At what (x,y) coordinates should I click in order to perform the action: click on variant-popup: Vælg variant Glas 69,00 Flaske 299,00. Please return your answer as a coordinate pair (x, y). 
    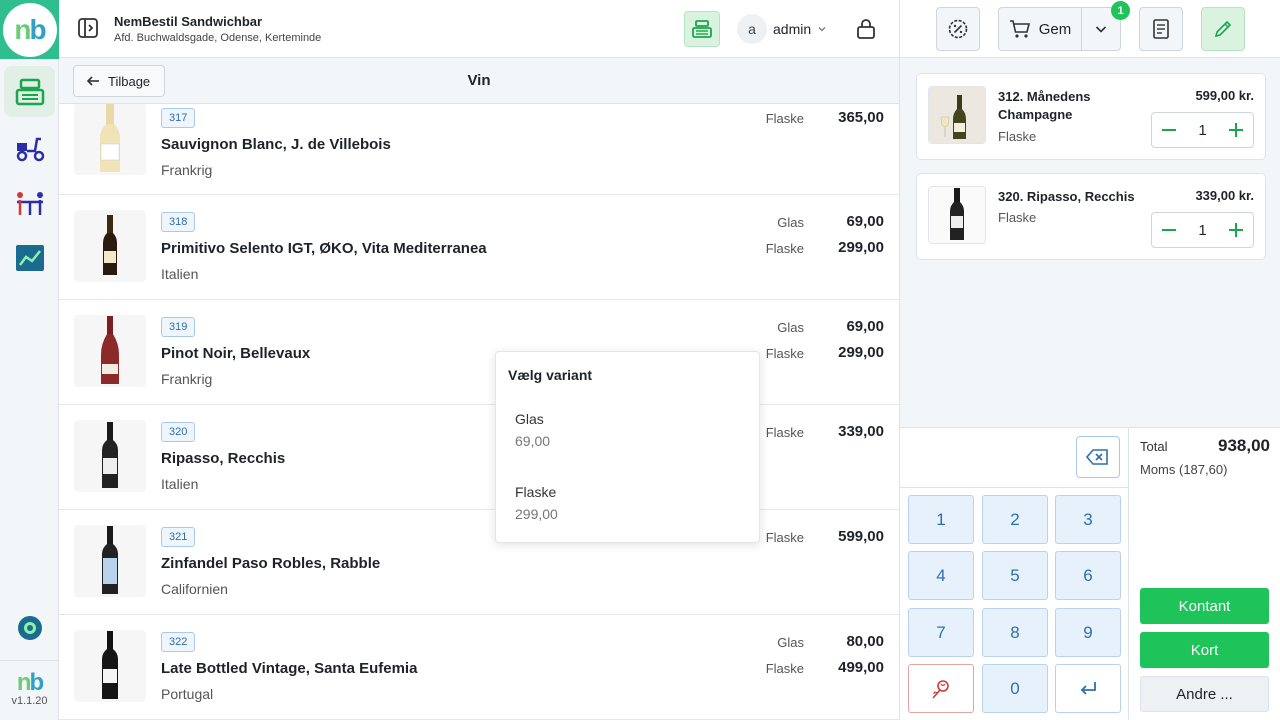
    Looking at the image, I should click on (627, 447).